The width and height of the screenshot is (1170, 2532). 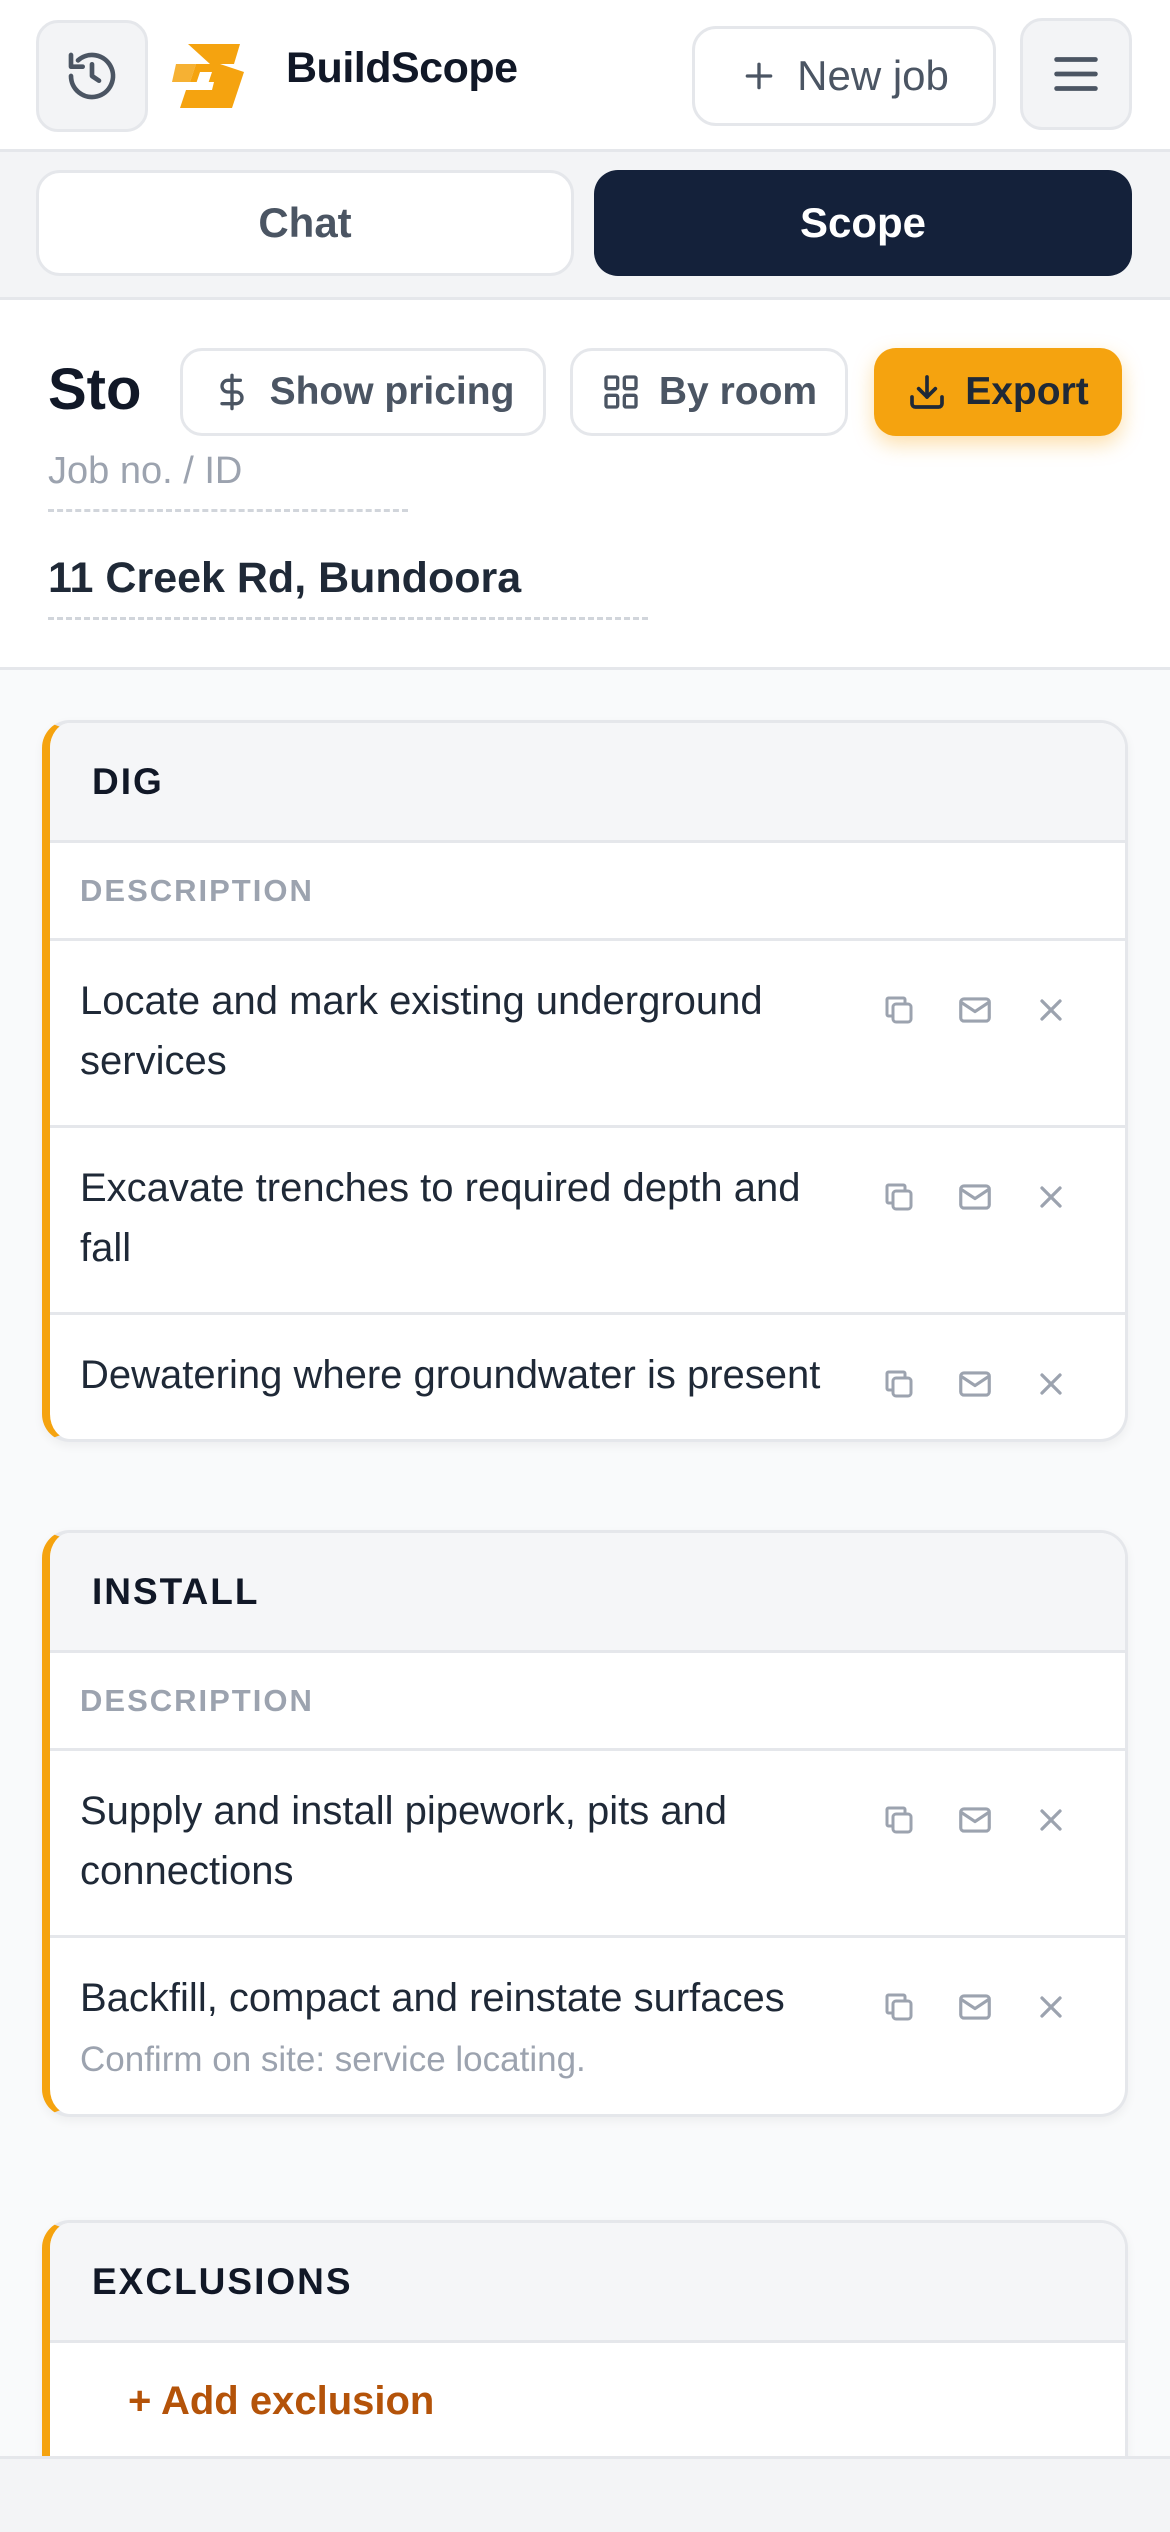 What do you see at coordinates (585, 2494) in the screenshot?
I see `bottom-bar` at bounding box center [585, 2494].